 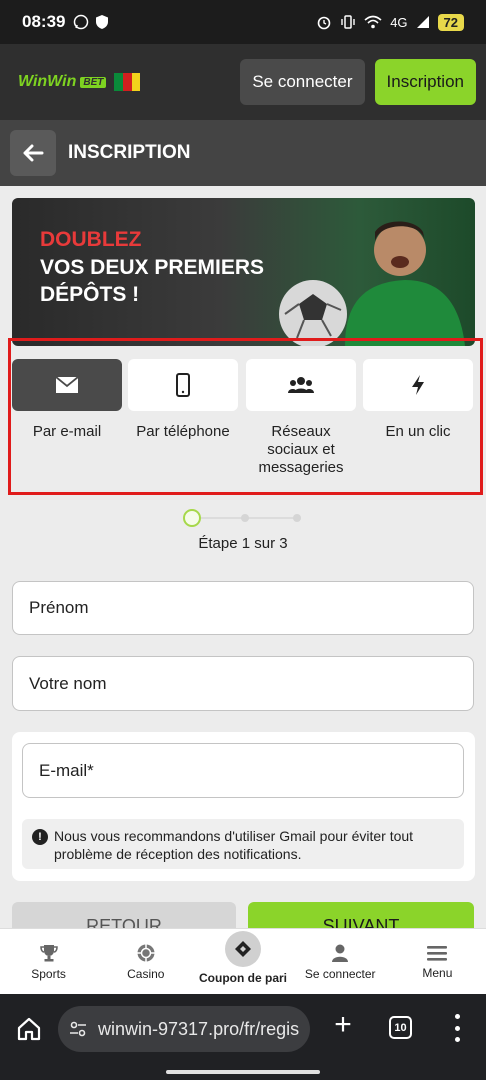 What do you see at coordinates (29, 1029) in the screenshot?
I see `home-icon` at bounding box center [29, 1029].